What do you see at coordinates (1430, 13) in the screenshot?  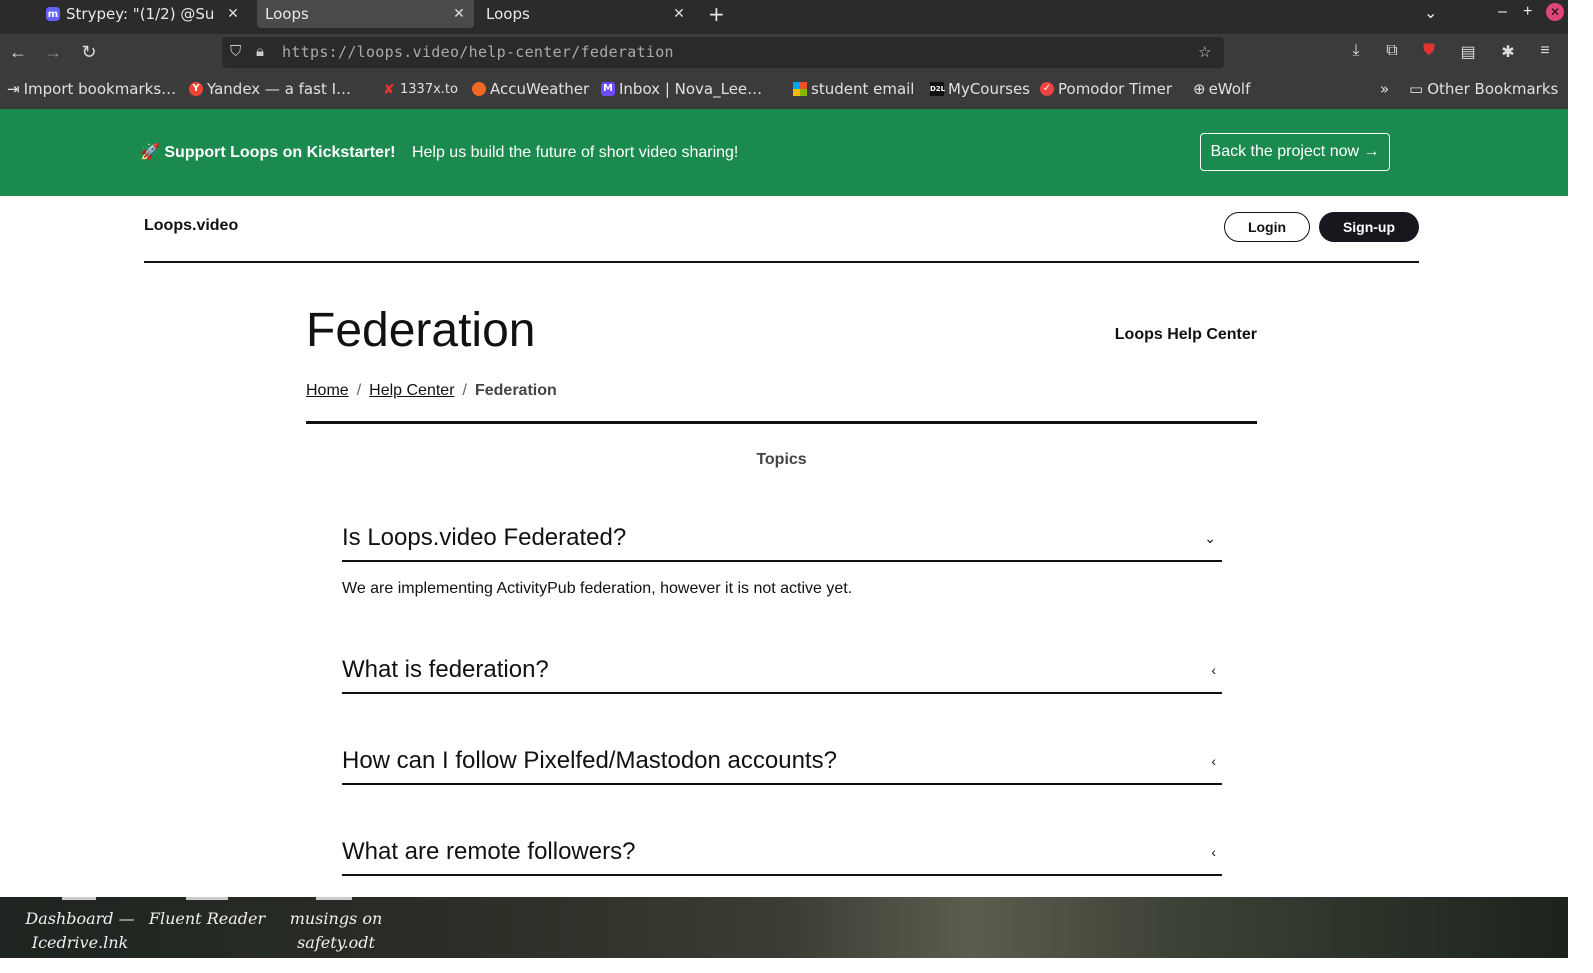 I see `tab-list-chevron-icon: ⌄` at bounding box center [1430, 13].